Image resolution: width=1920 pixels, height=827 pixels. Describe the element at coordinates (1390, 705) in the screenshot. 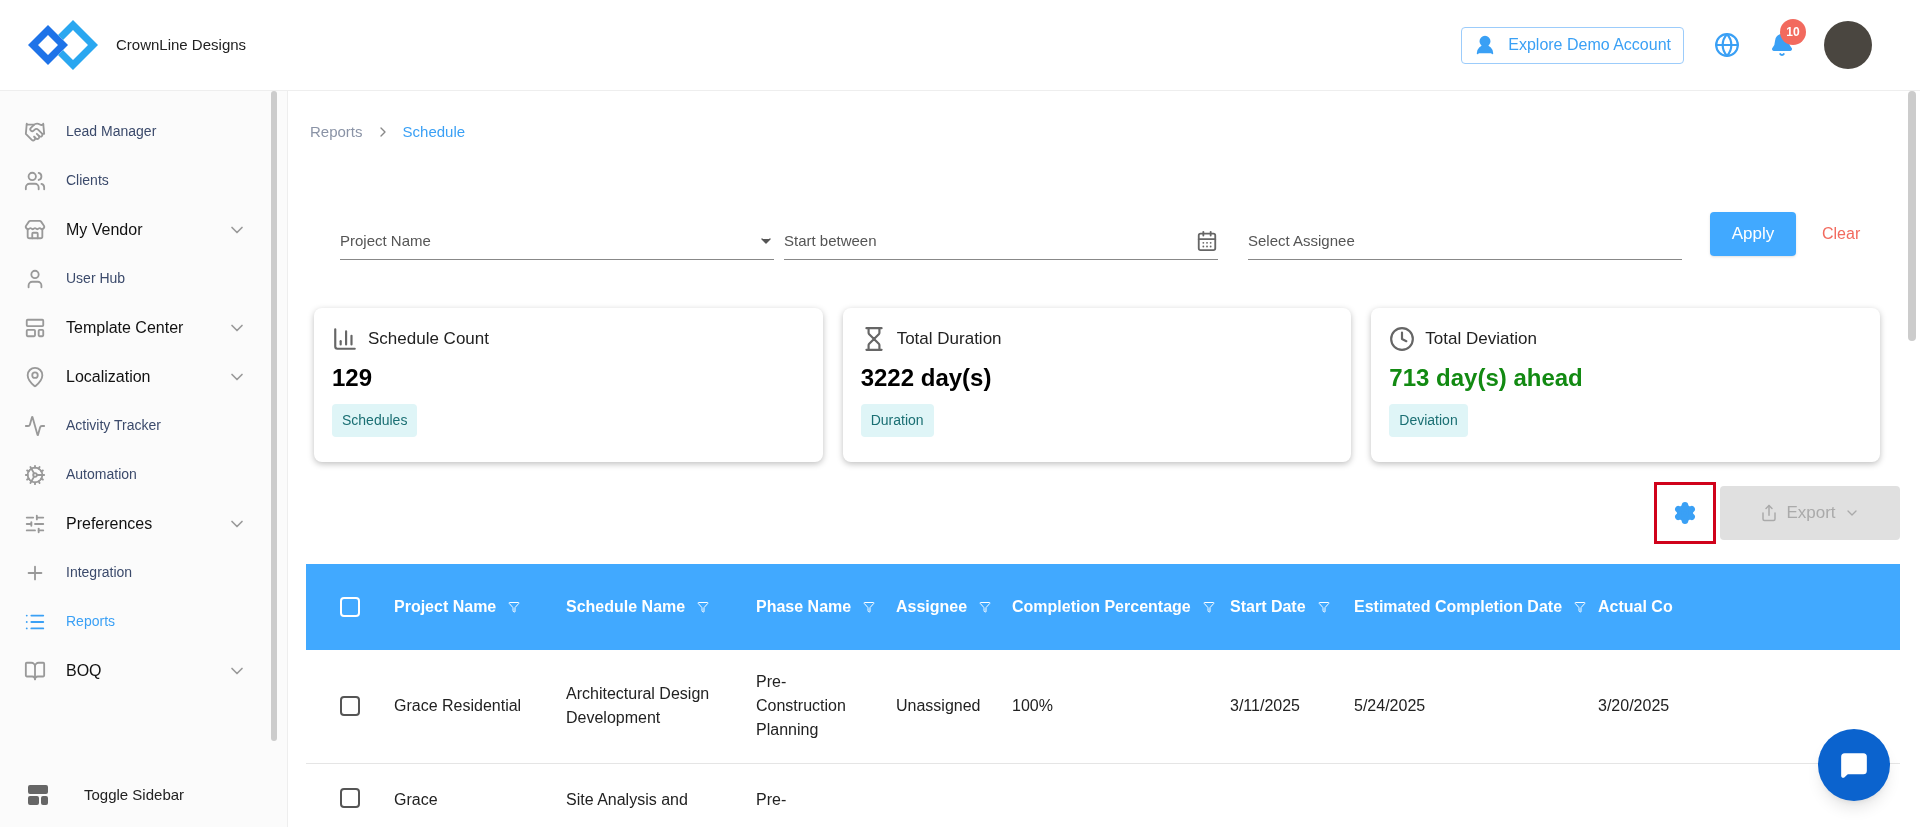

I see `table-cell: 5/24/2025` at that location.